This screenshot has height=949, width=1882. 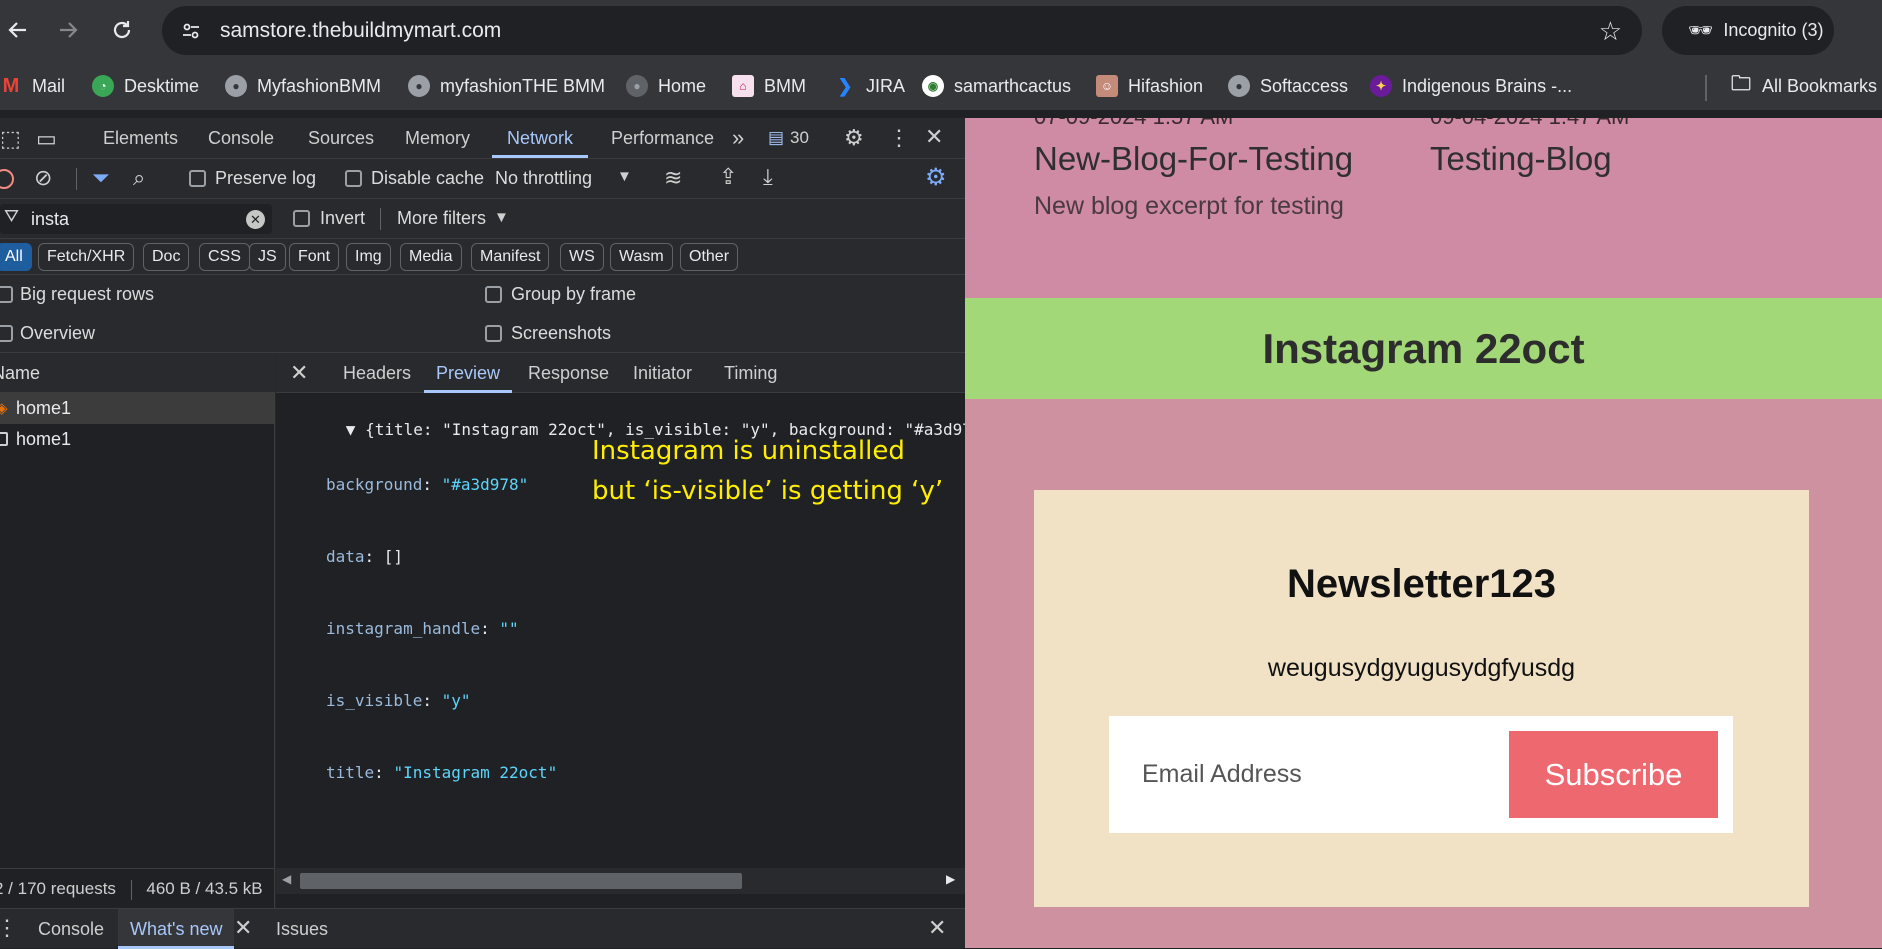 I want to click on site-info-icon, so click(x=191, y=31).